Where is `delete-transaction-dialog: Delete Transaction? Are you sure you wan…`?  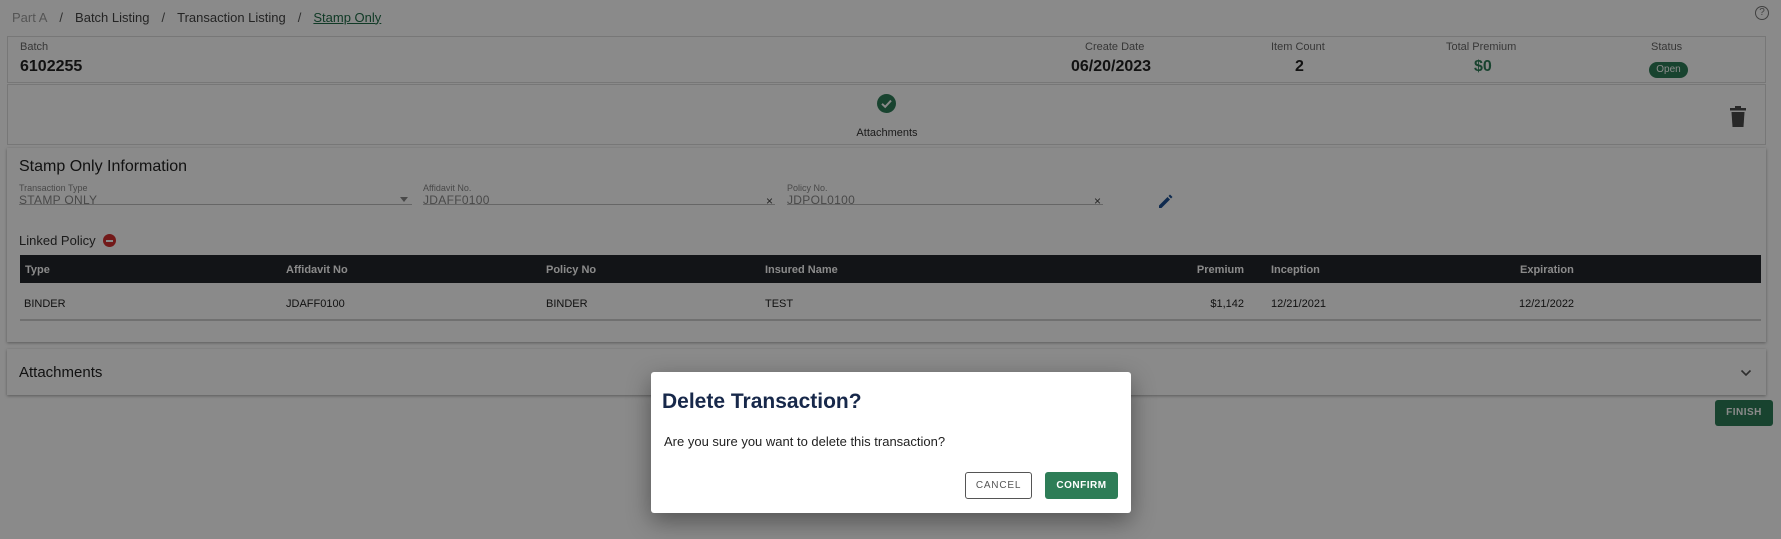
delete-transaction-dialog: Delete Transaction? Are you sure you wan… is located at coordinates (891, 442).